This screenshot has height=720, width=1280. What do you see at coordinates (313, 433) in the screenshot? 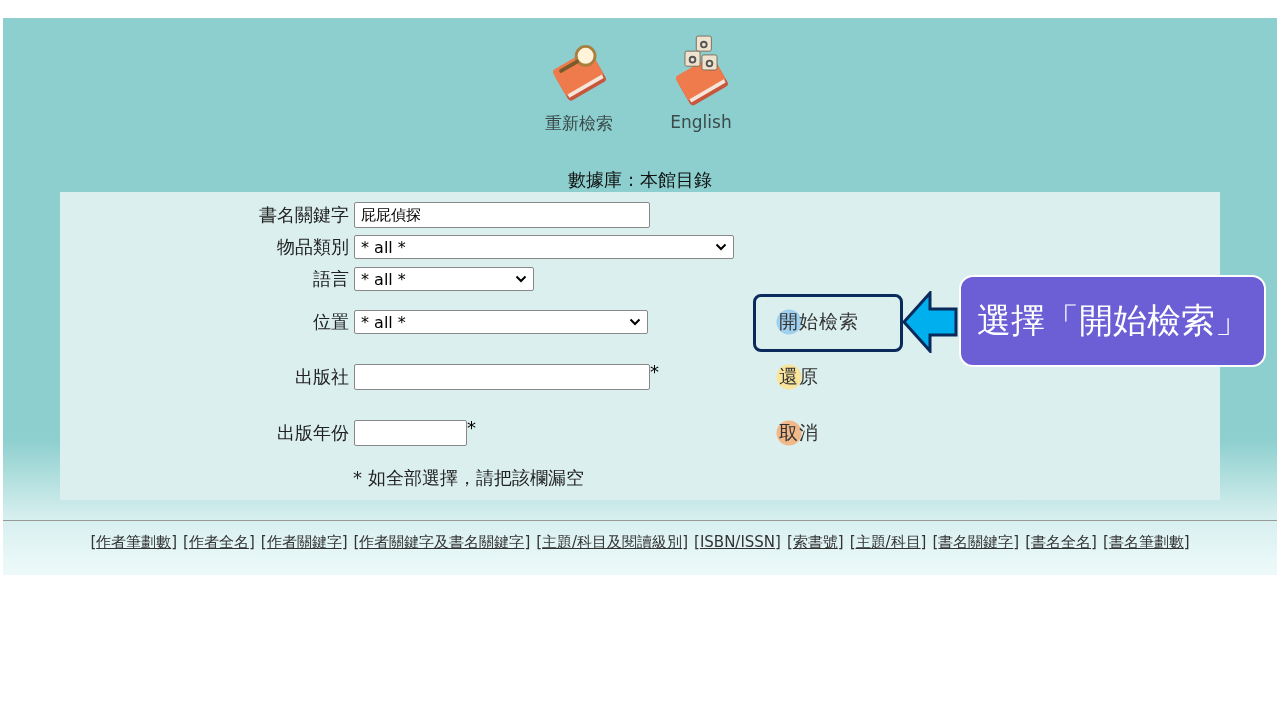
I see `field-label: 出版年份` at bounding box center [313, 433].